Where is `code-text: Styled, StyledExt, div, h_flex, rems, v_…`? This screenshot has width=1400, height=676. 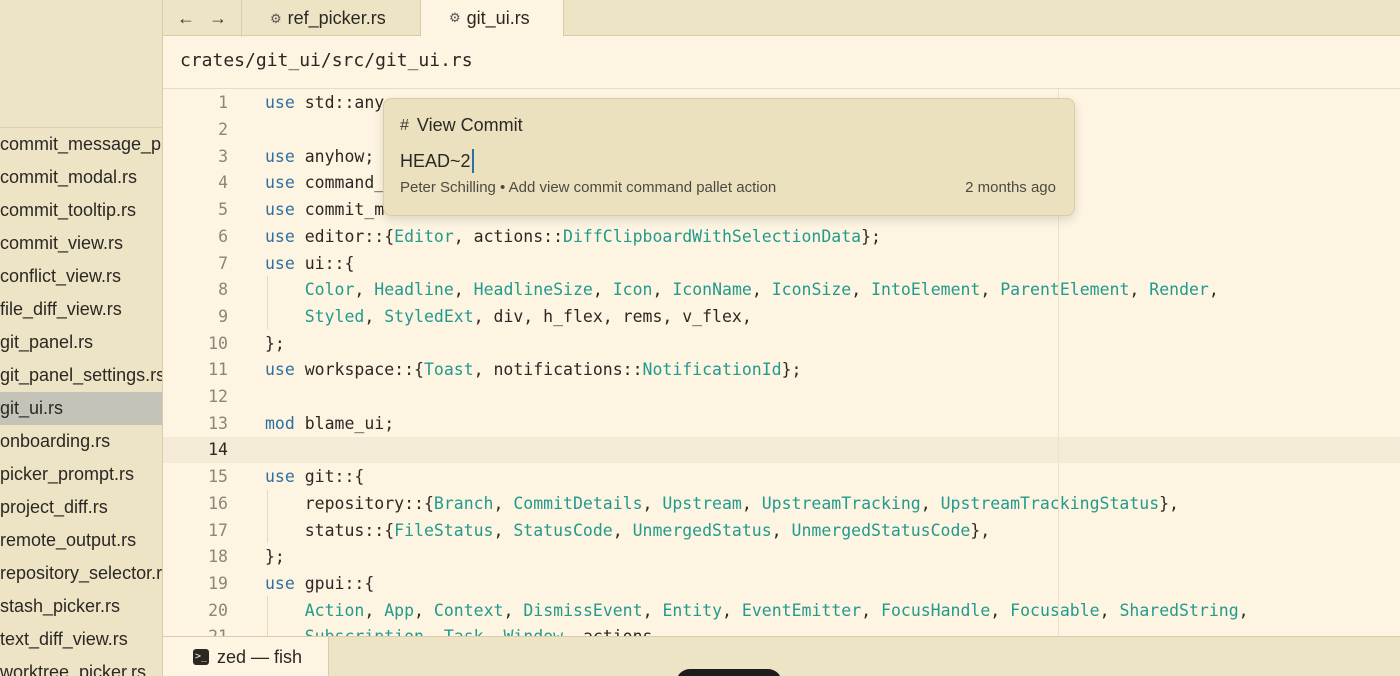 code-text: Styled, StyledExt, div, h_flex, rems, v_… is located at coordinates (508, 316).